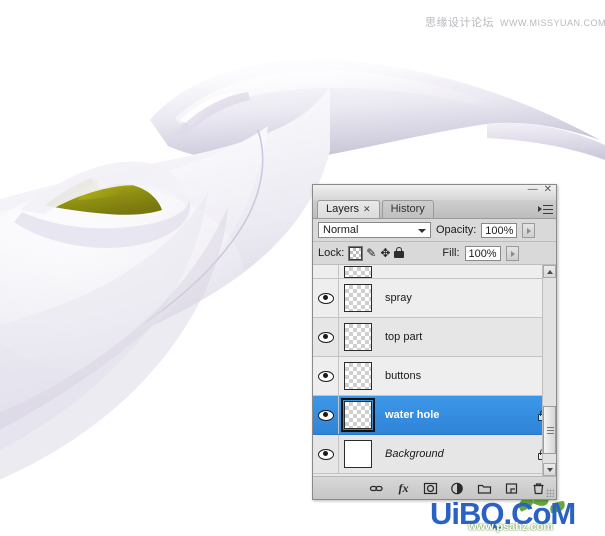 This screenshot has width=605, height=536. Describe the element at coordinates (374, 230) in the screenshot. I see `blend-mode-select: Normal` at that location.